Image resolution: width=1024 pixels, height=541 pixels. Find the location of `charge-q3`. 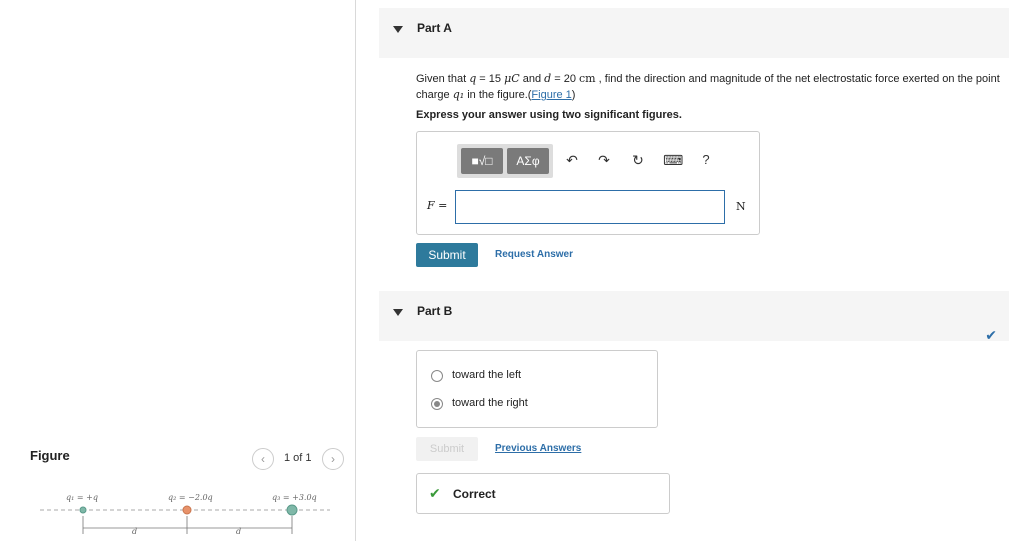

charge-q3 is located at coordinates (292, 510).